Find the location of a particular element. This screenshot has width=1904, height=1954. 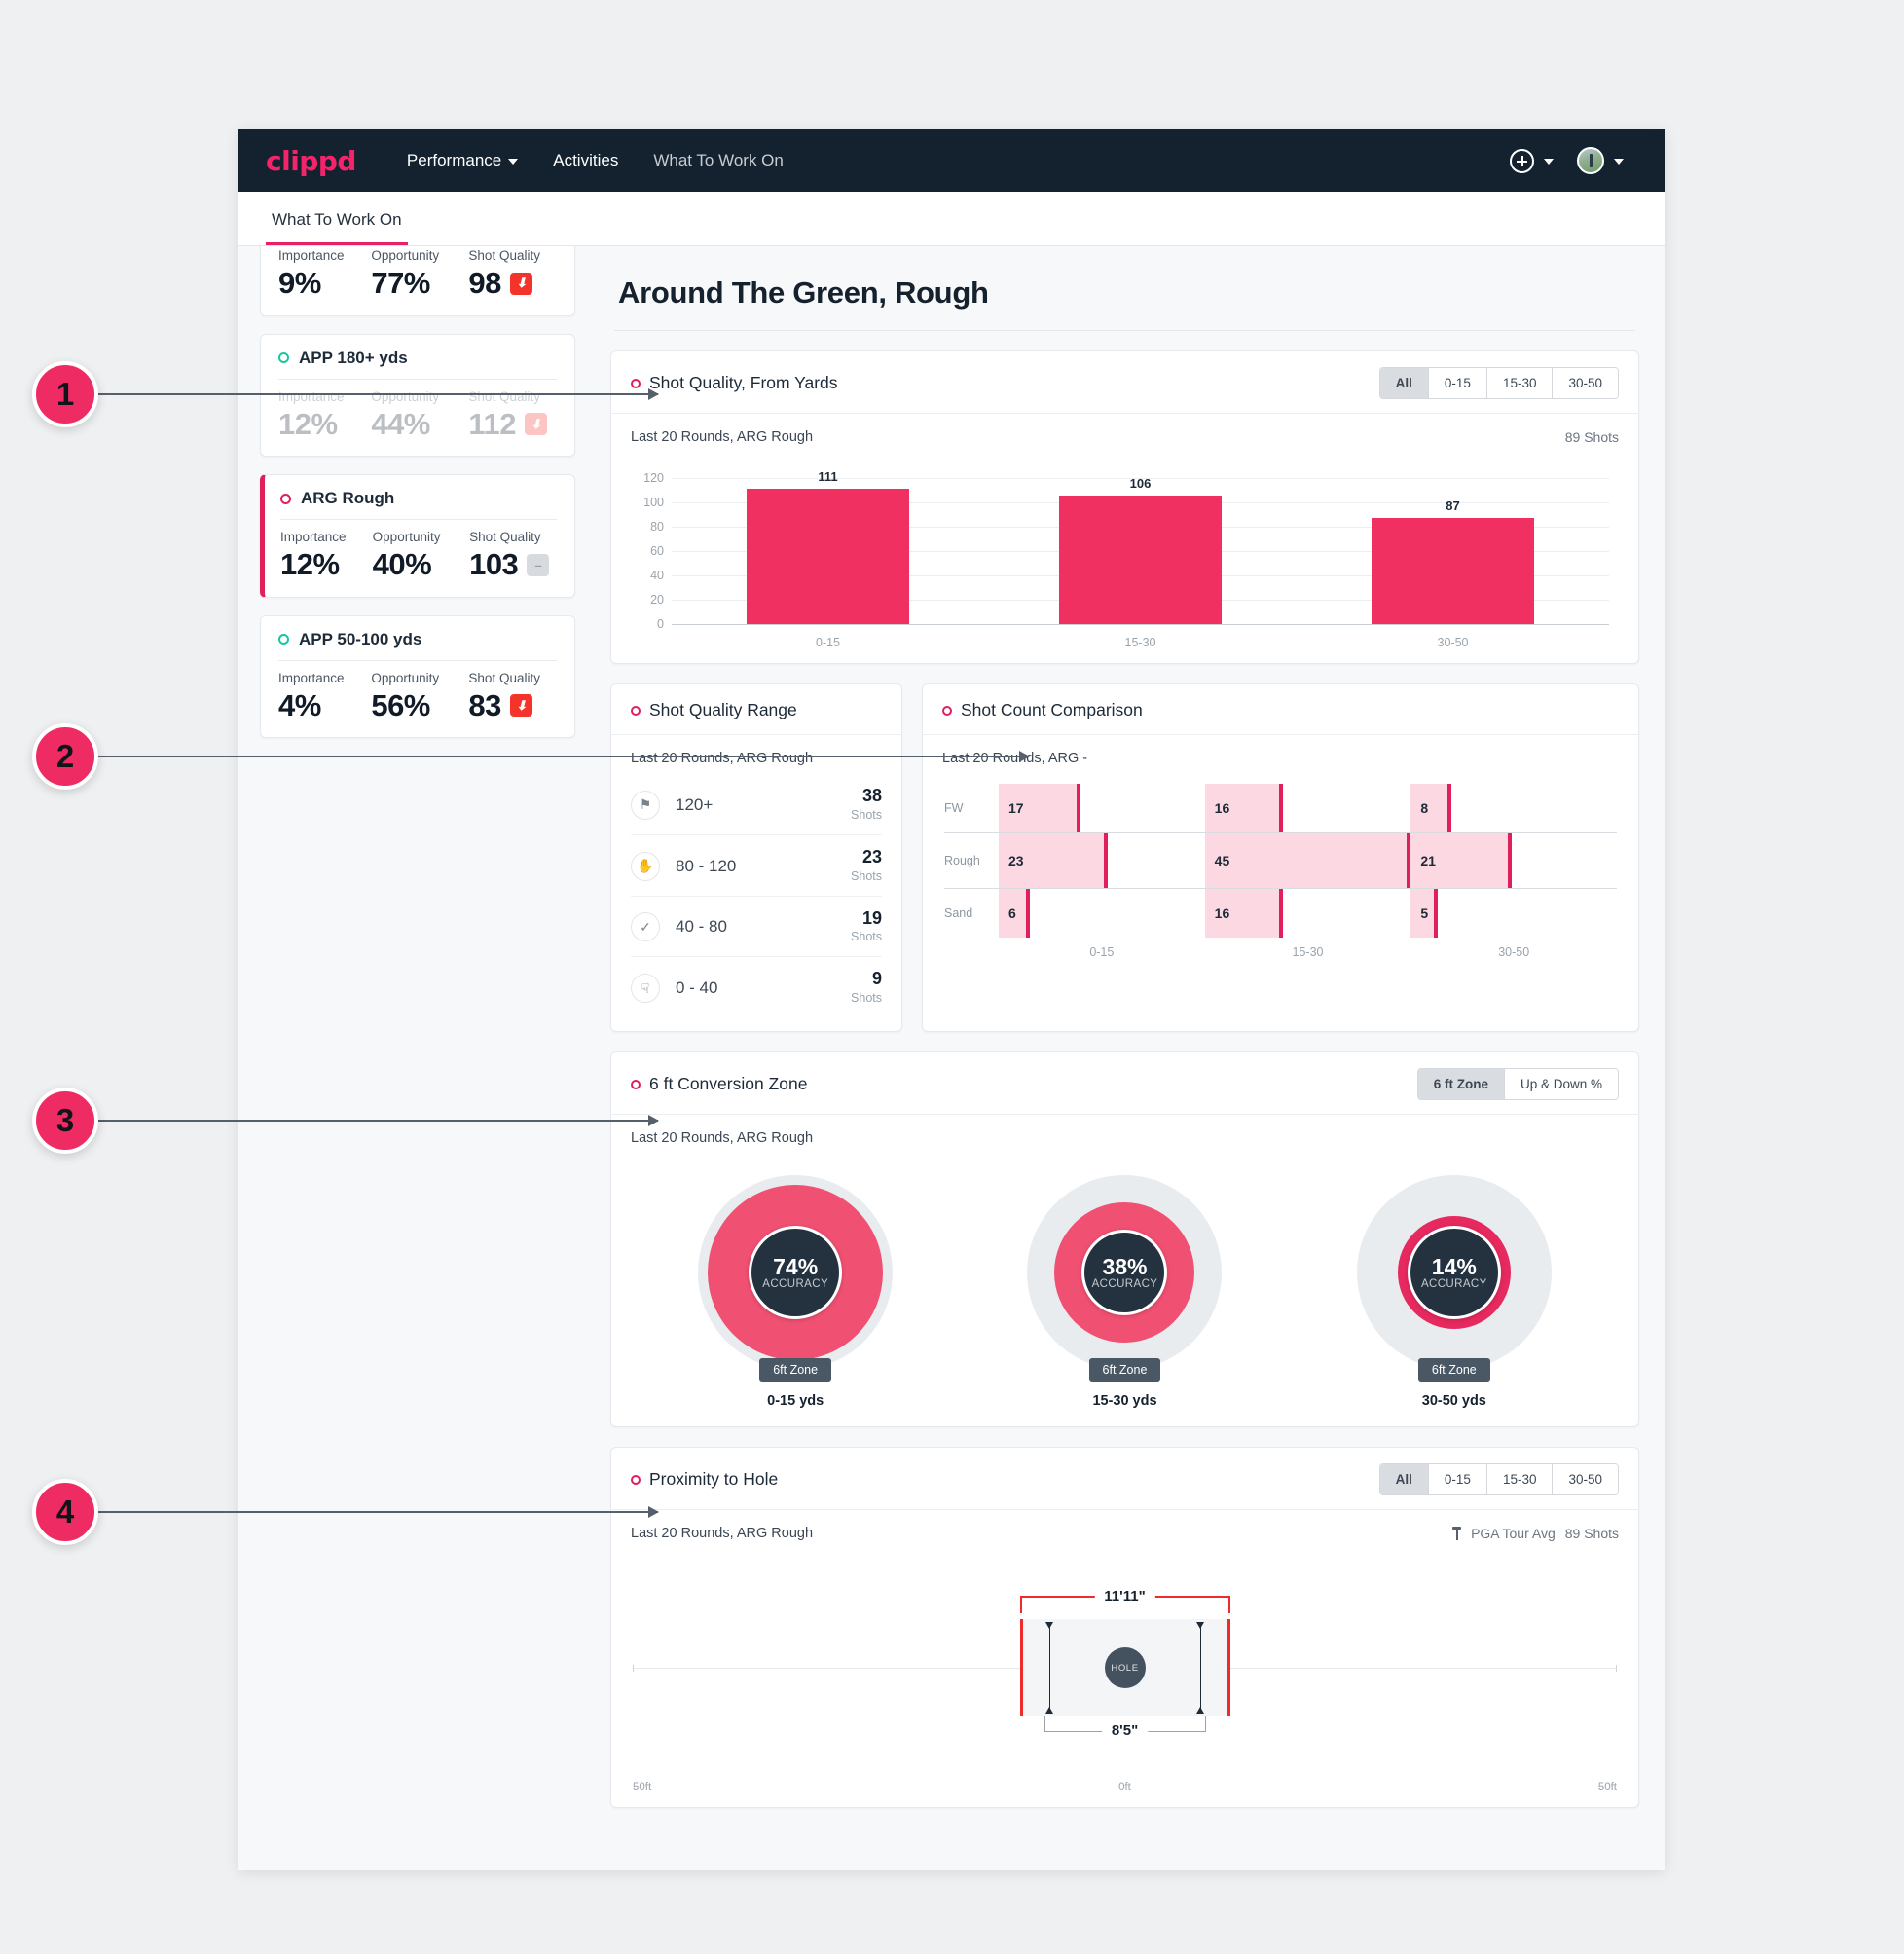

scc-cell-rough-30-50: 21 is located at coordinates (1513, 860).